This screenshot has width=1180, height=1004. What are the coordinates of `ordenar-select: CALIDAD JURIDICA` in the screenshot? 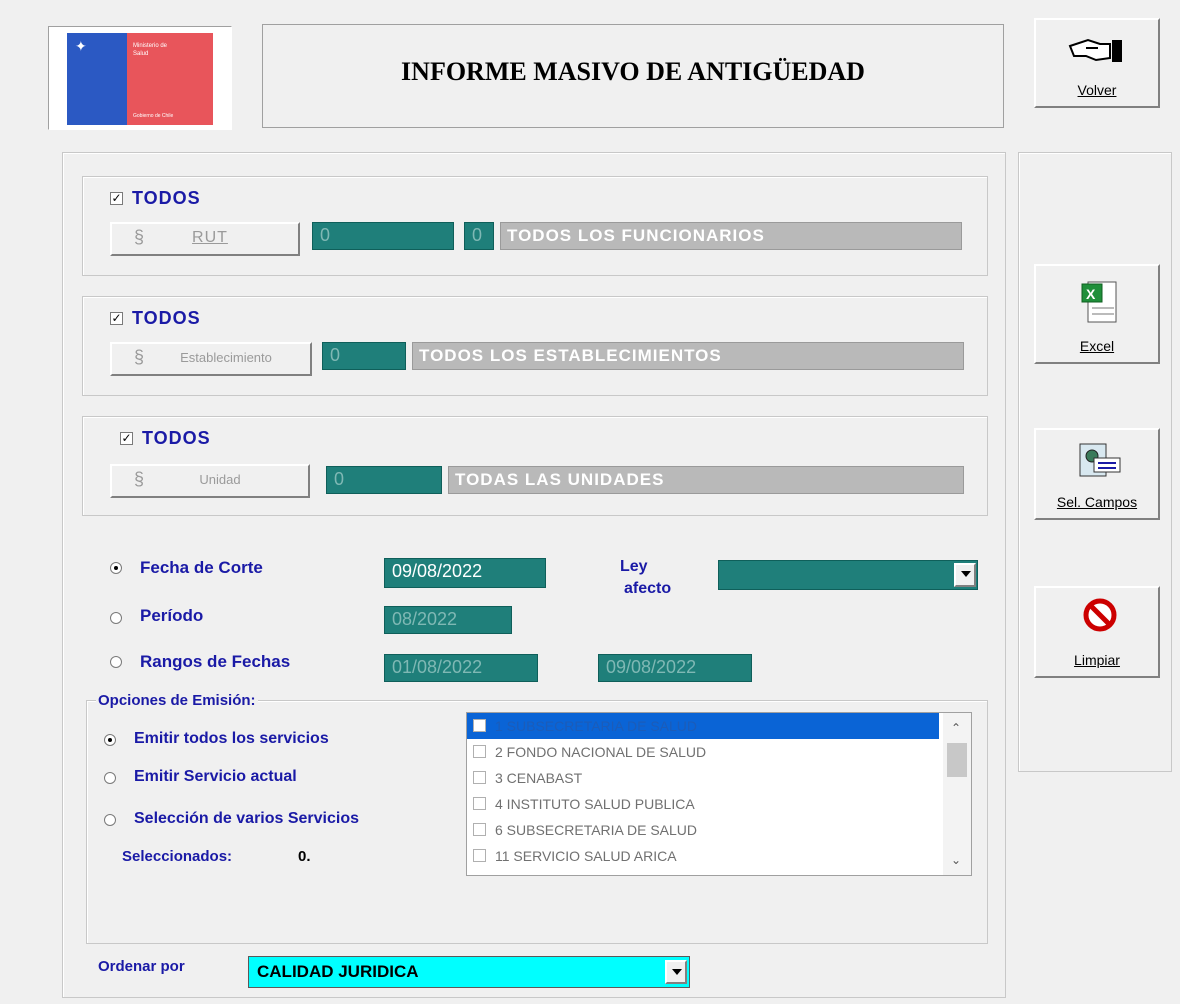 It's located at (469, 972).